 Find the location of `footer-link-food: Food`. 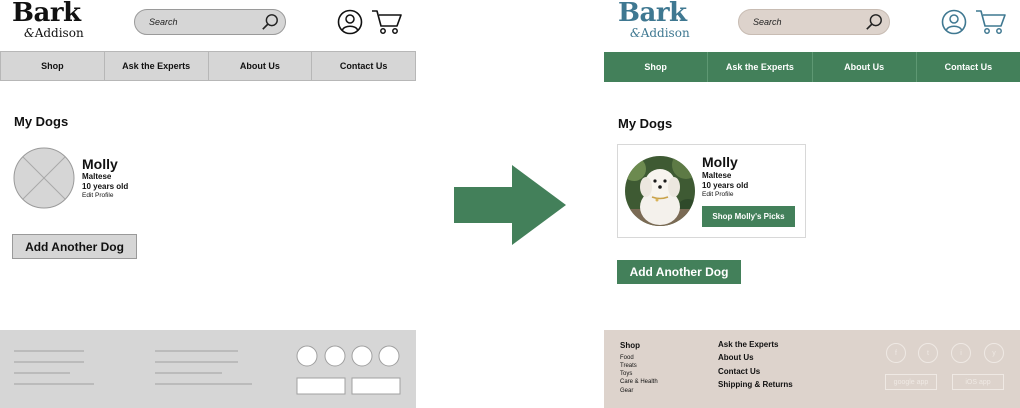

footer-link-food: Food is located at coordinates (627, 358).